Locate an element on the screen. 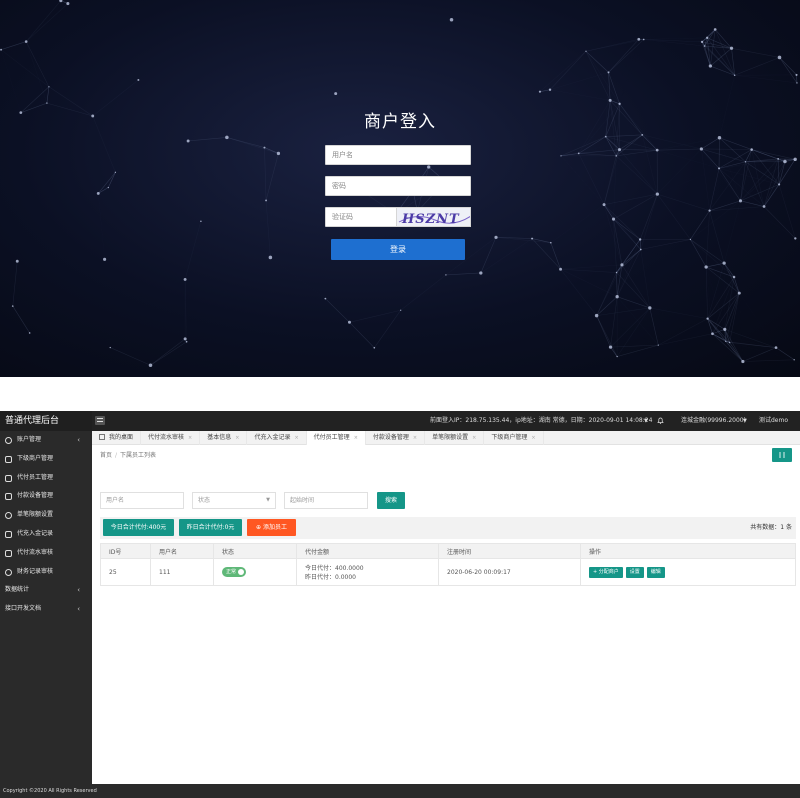 The height and width of the screenshot is (798, 800). captcha-image: HSZNT is located at coordinates (433, 217).